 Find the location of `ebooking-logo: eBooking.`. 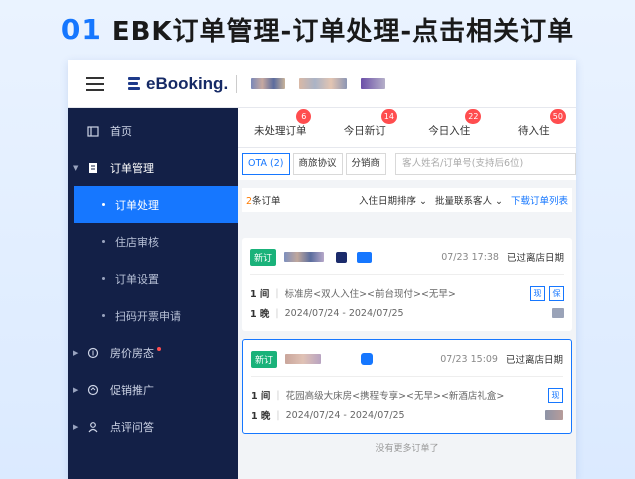

ebooking-logo: eBooking. is located at coordinates (177, 84).